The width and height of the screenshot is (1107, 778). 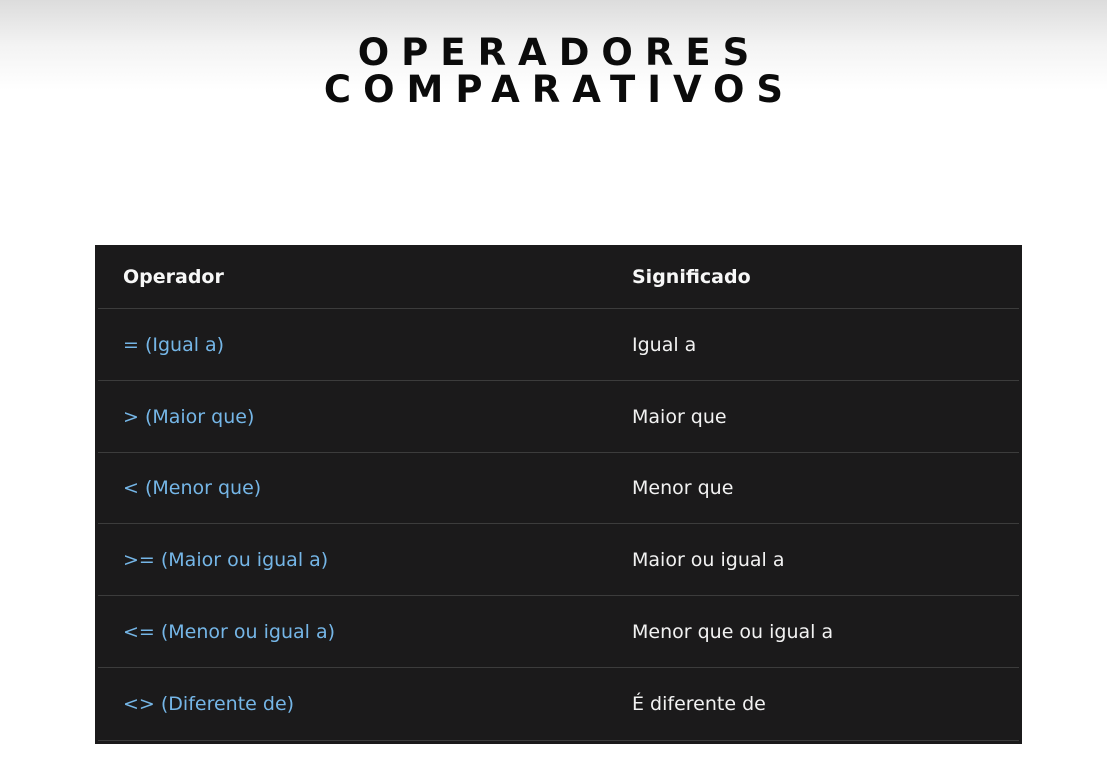 What do you see at coordinates (679, 416) in the screenshot?
I see `meaning-cell: Maior que` at bounding box center [679, 416].